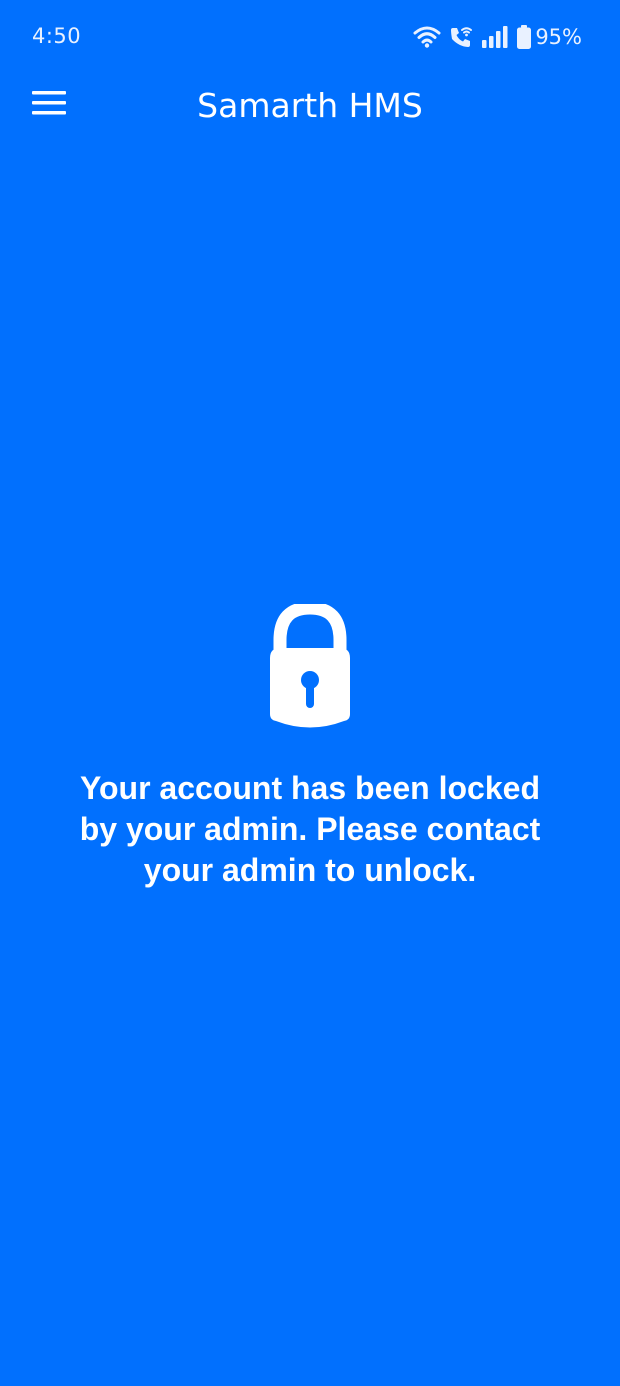 This screenshot has height=1386, width=620. I want to click on app-bar: Samarth HMS, so click(310, 105).